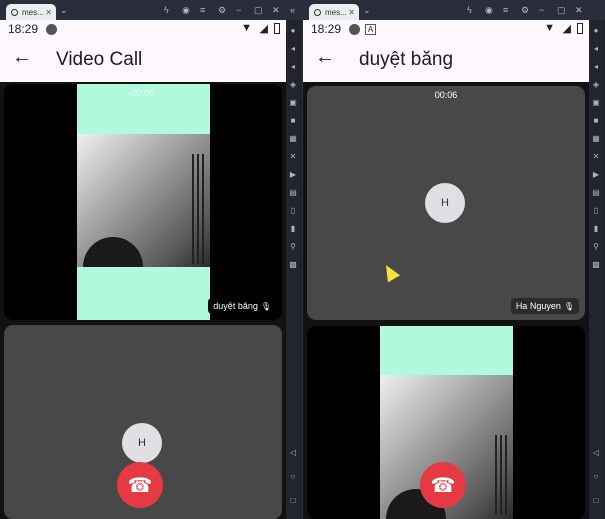  Describe the element at coordinates (326, 29) in the screenshot. I see `status-time: 18:29` at that location.